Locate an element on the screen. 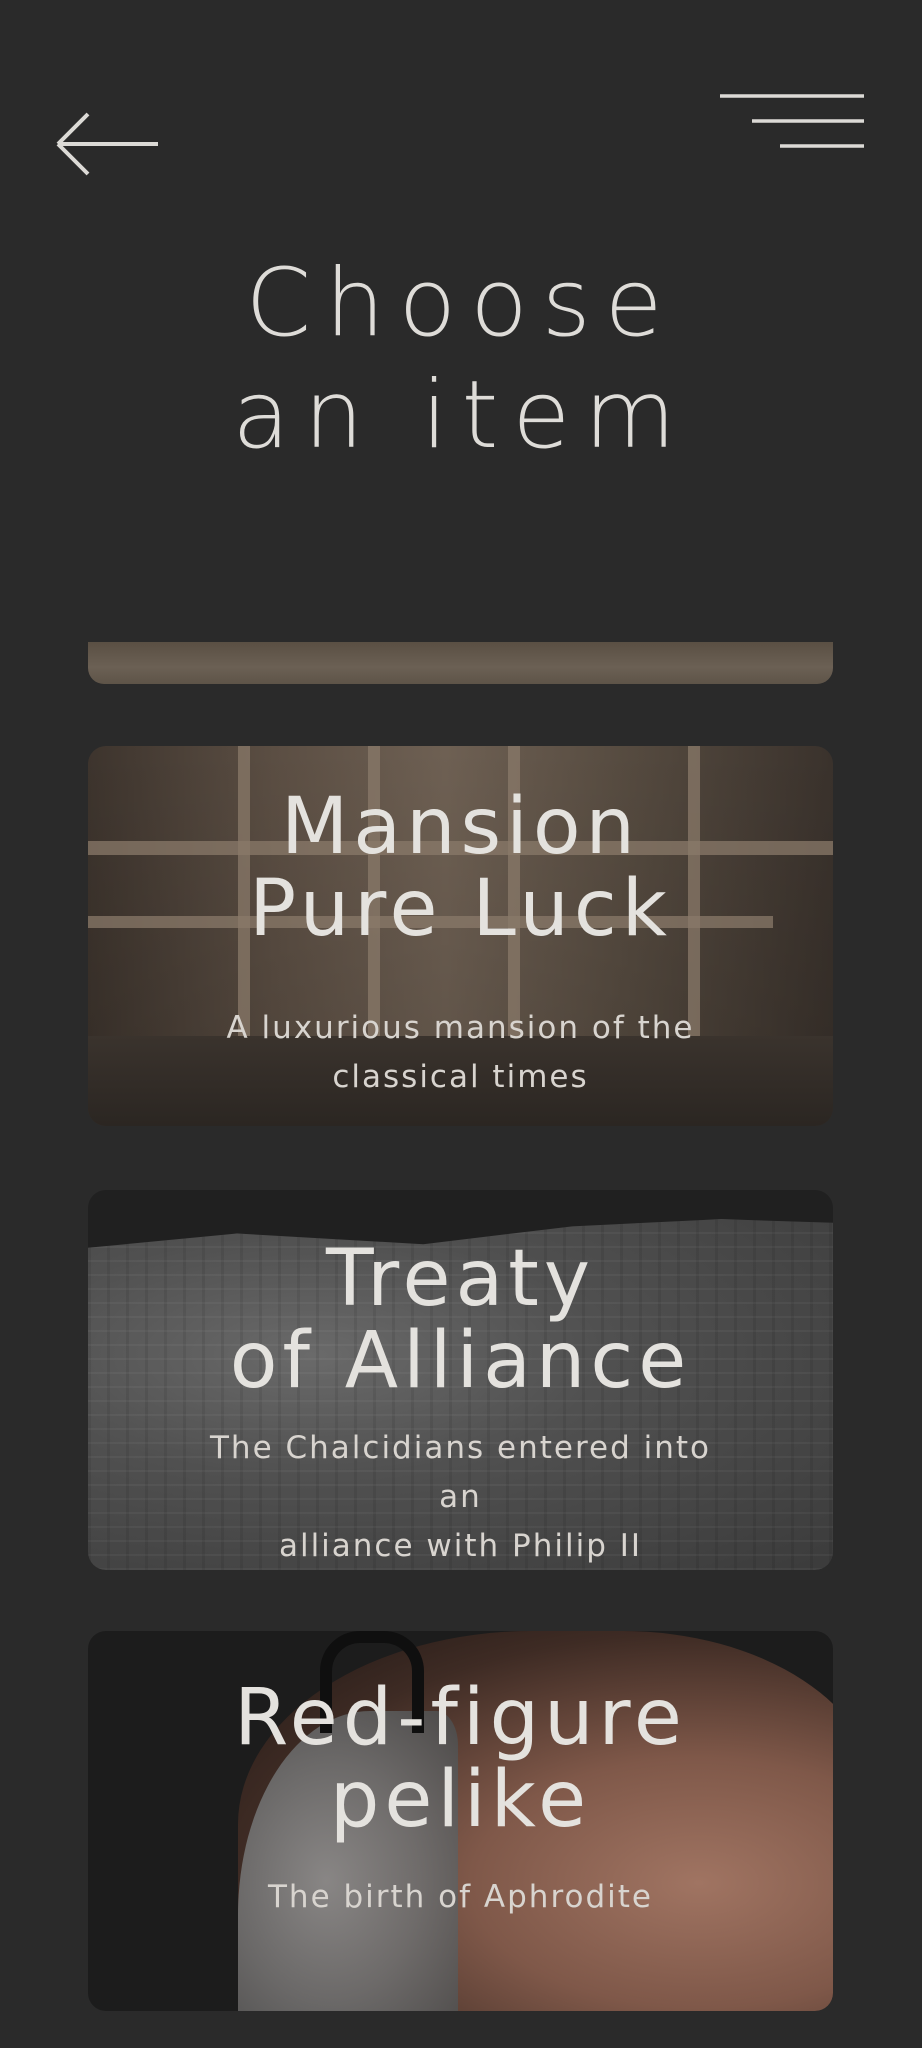 This screenshot has height=2048, width=922. item-title: Red-figure pelike is located at coordinates (460, 1759).